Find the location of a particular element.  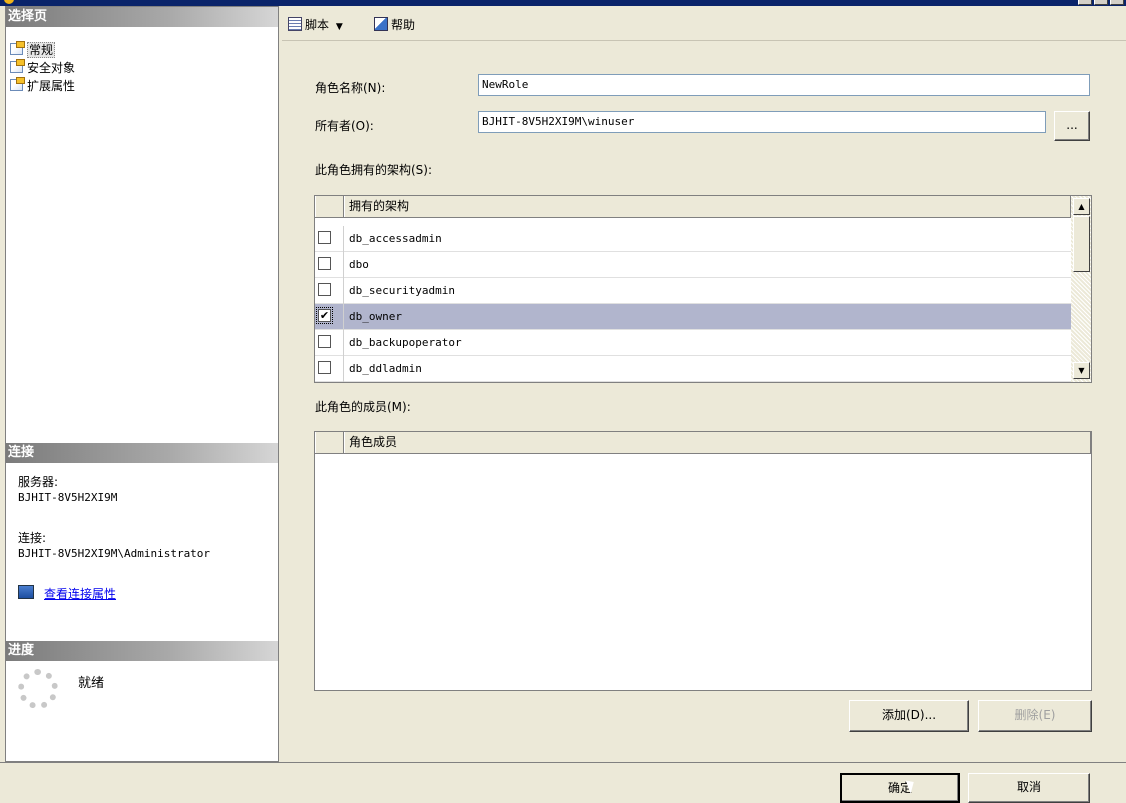

database-role-icon is located at coordinates (9, 2).